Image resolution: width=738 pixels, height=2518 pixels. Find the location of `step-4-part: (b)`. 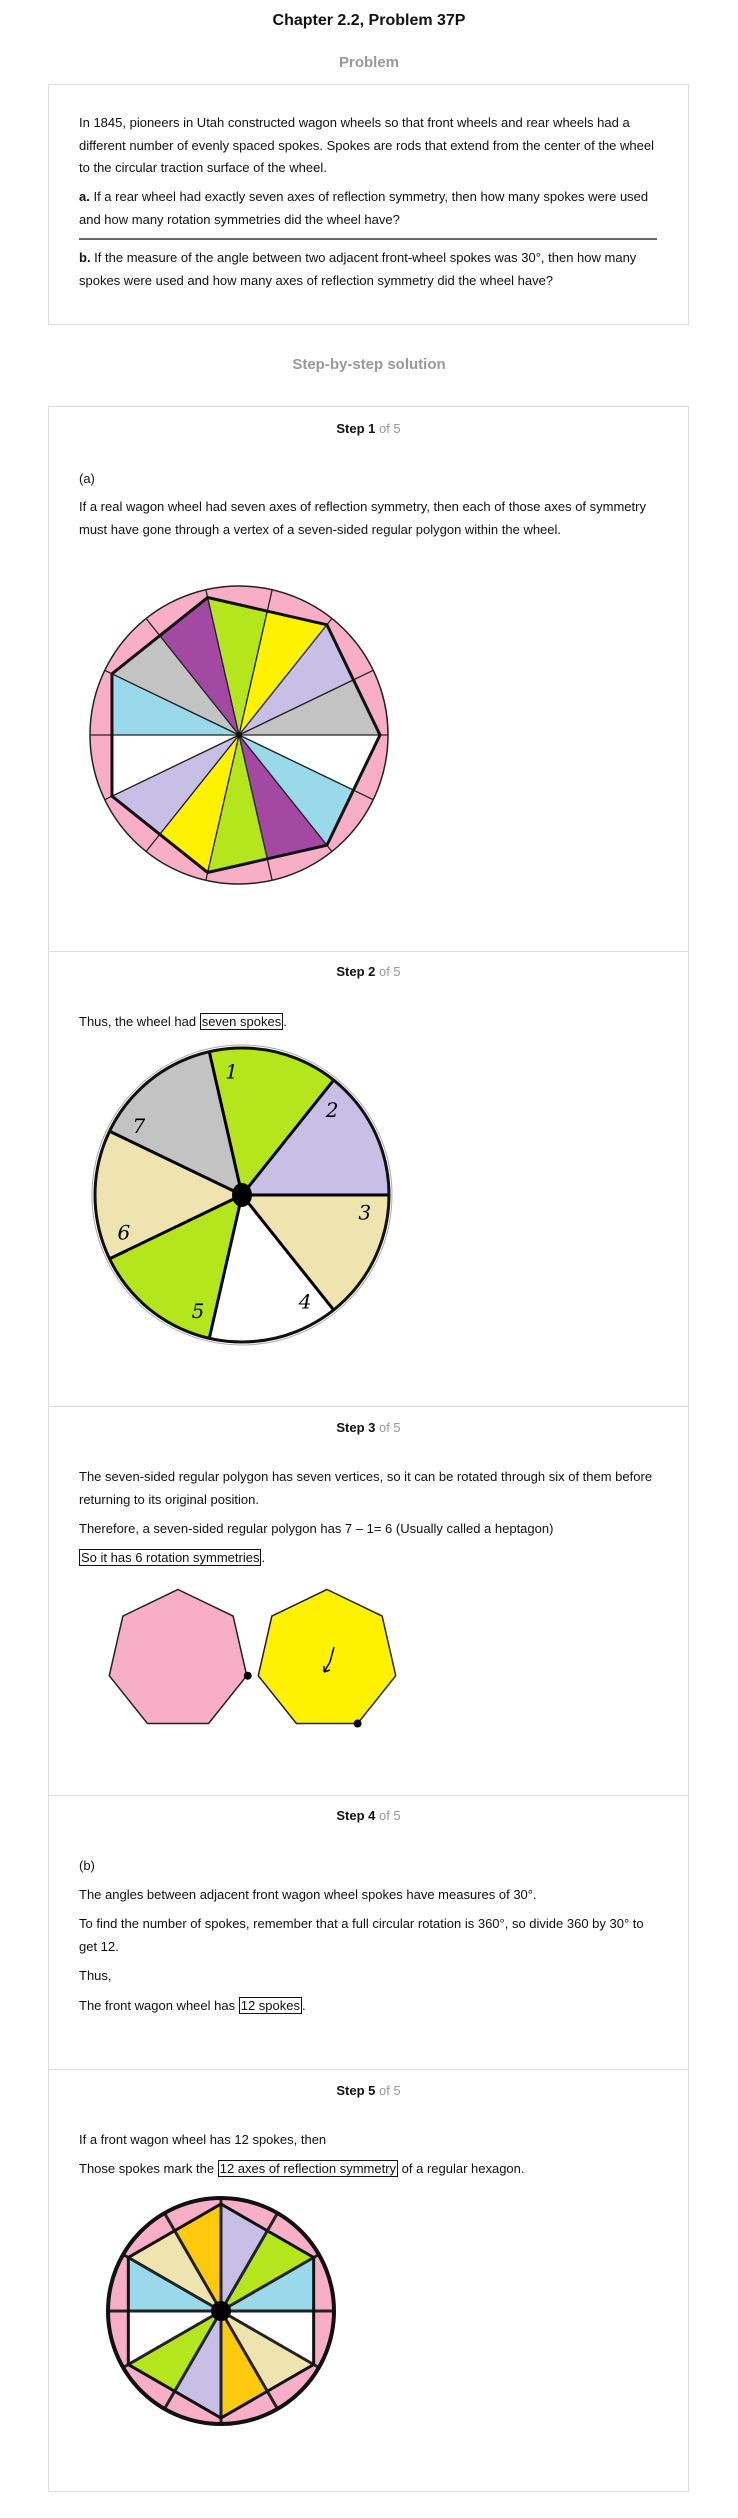

step-4-part: (b) is located at coordinates (87, 1865).